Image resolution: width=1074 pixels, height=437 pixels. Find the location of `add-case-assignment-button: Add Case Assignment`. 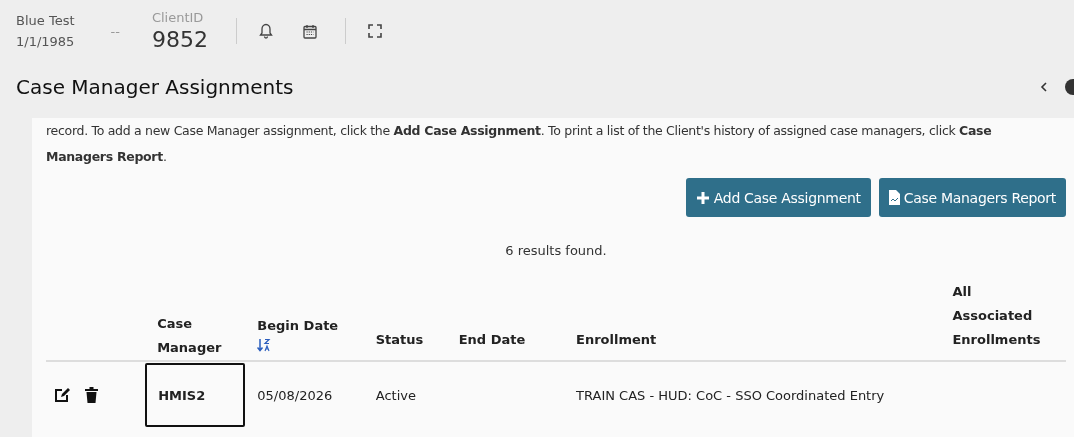

add-case-assignment-button: Add Case Assignment is located at coordinates (778, 197).